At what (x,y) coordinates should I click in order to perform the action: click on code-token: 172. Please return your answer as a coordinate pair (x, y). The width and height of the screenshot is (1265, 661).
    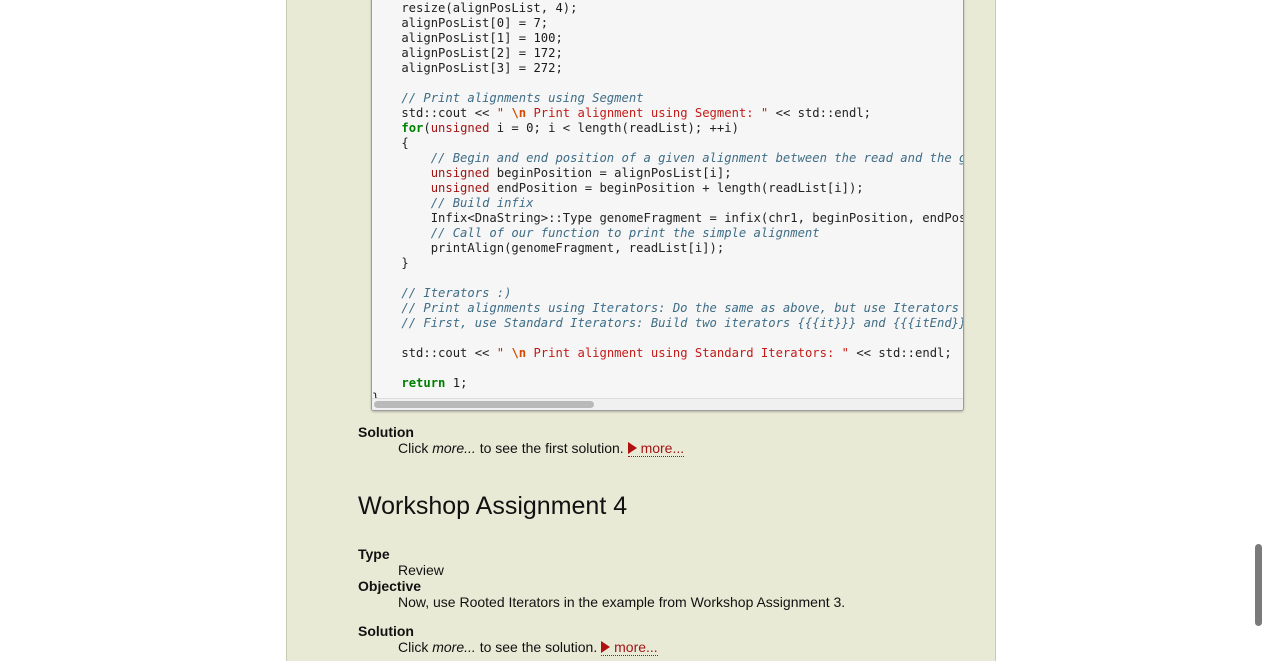
    Looking at the image, I should click on (544, 53).